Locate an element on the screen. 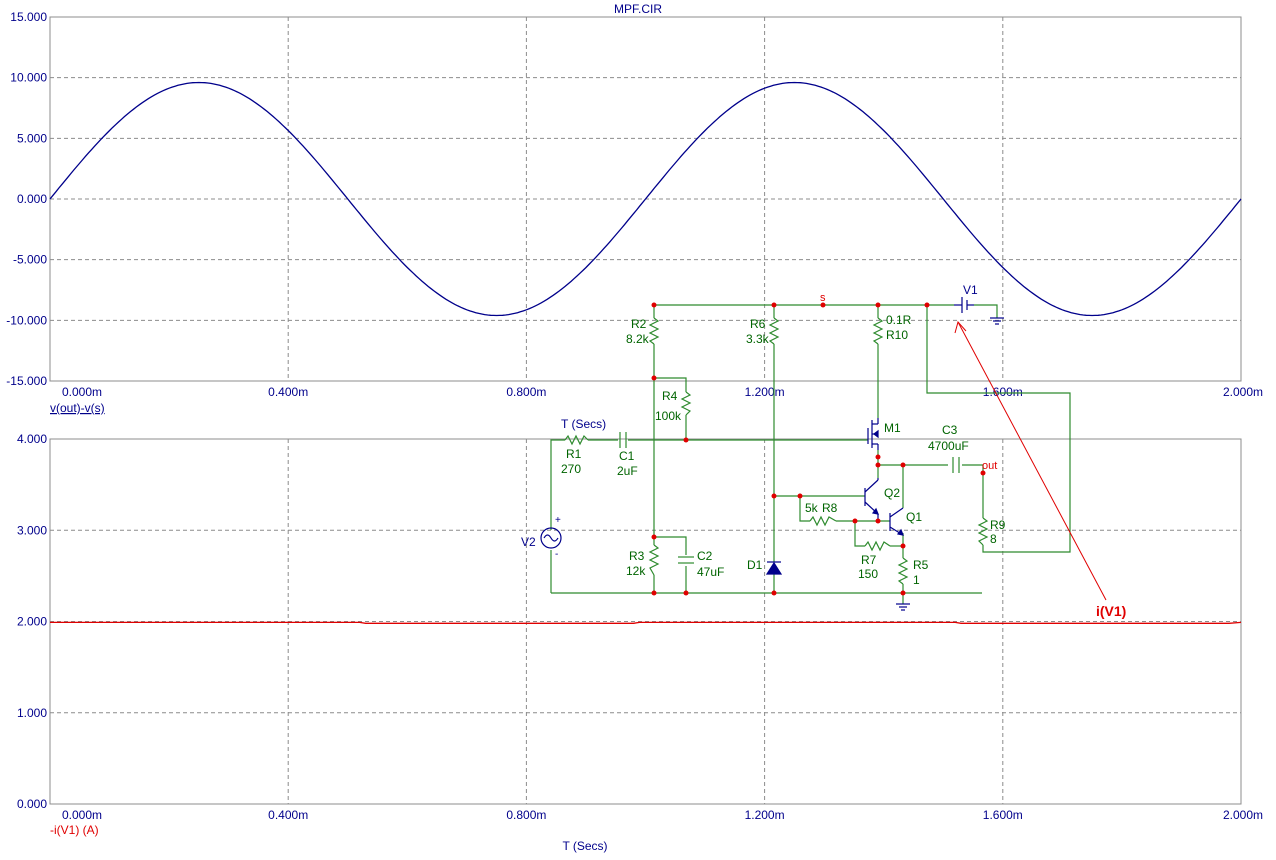 The height and width of the screenshot is (860, 1276). wire-c3-out is located at coordinates (973, 491).